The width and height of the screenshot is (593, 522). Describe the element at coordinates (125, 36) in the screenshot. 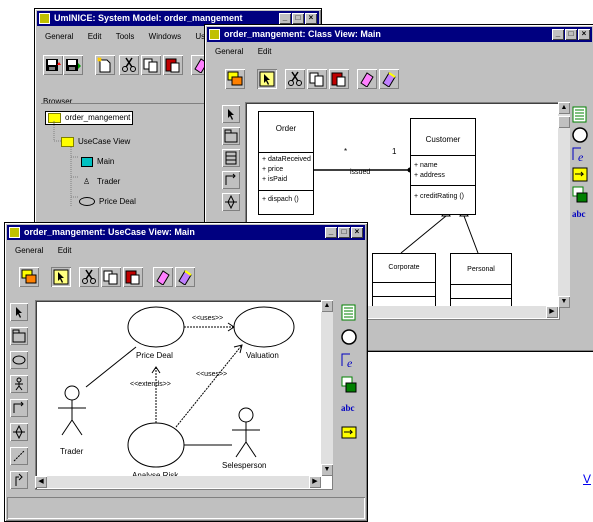

I see `menu-tools: Tools` at that location.